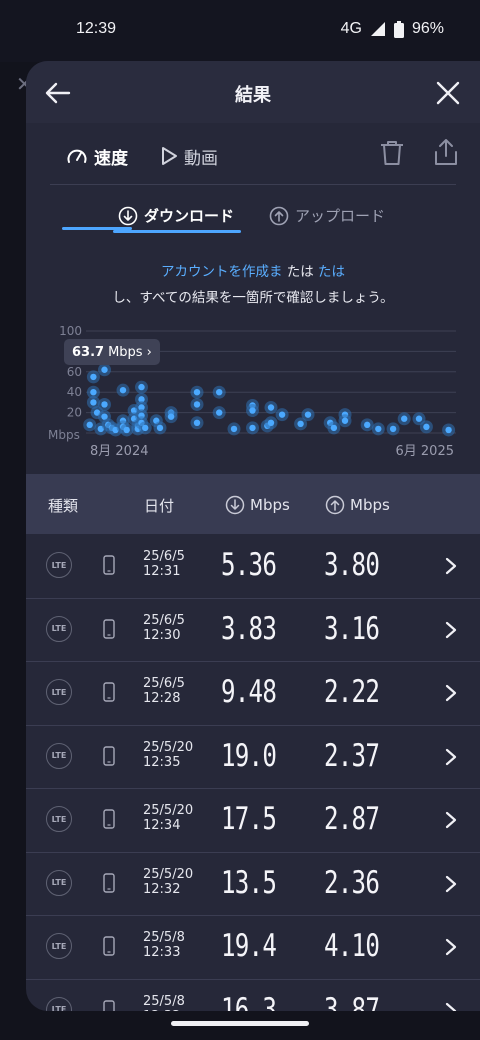  I want to click on y-tick-label: 100, so click(70, 331).